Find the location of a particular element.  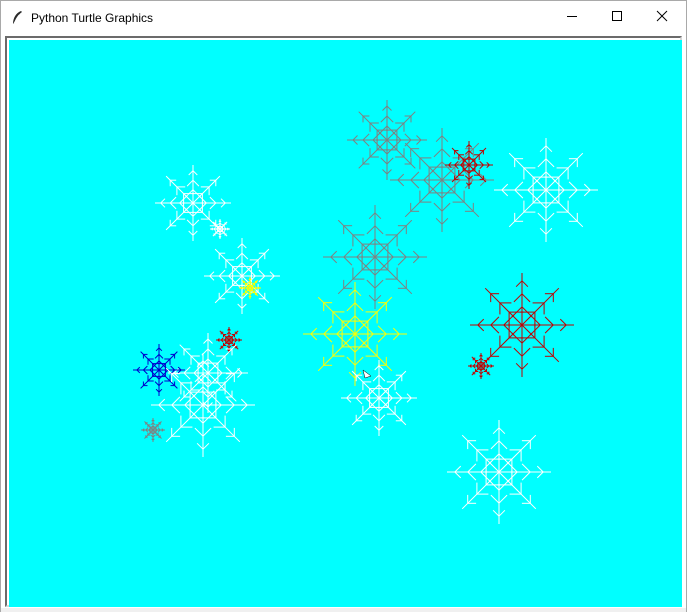

close-button is located at coordinates (662, 18).